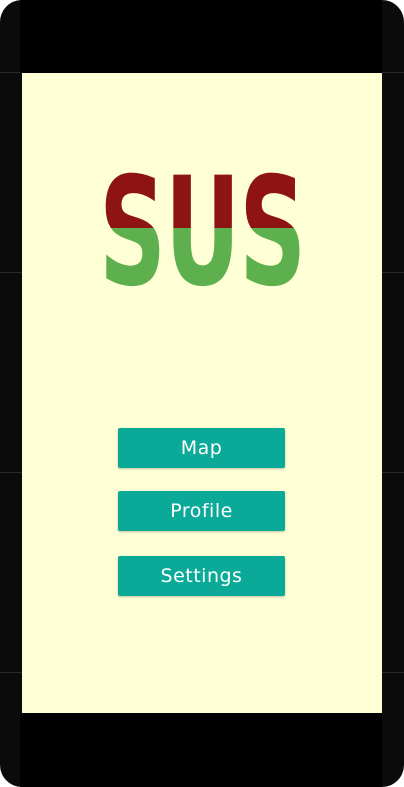 This screenshot has width=404, height=787. I want to click on profile-button: Profile, so click(201, 511).